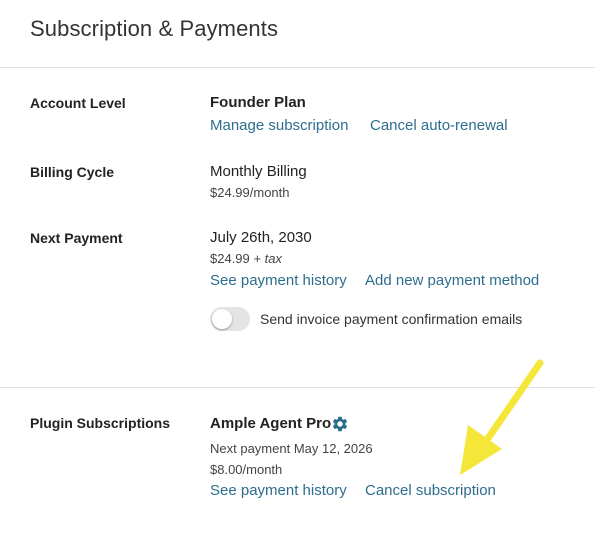  Describe the element at coordinates (230, 258) in the screenshot. I see `payment-amount: $24.99` at that location.